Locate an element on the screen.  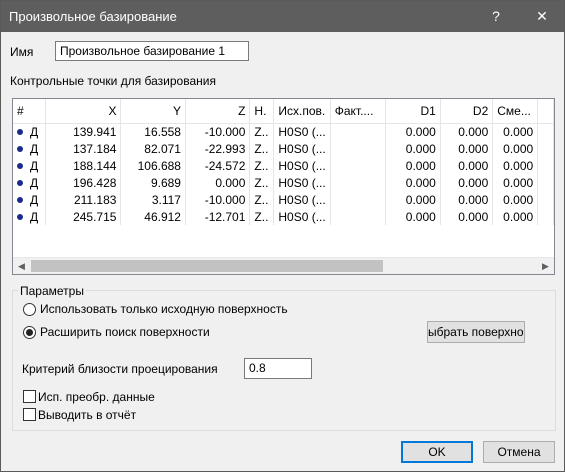
close-icon: ✕ is located at coordinates (542, 16).